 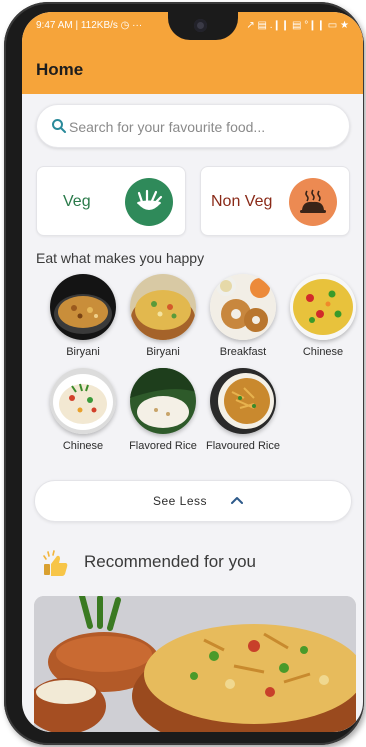 What do you see at coordinates (163, 446) in the screenshot?
I see `food-label: Flavored Rice` at bounding box center [163, 446].